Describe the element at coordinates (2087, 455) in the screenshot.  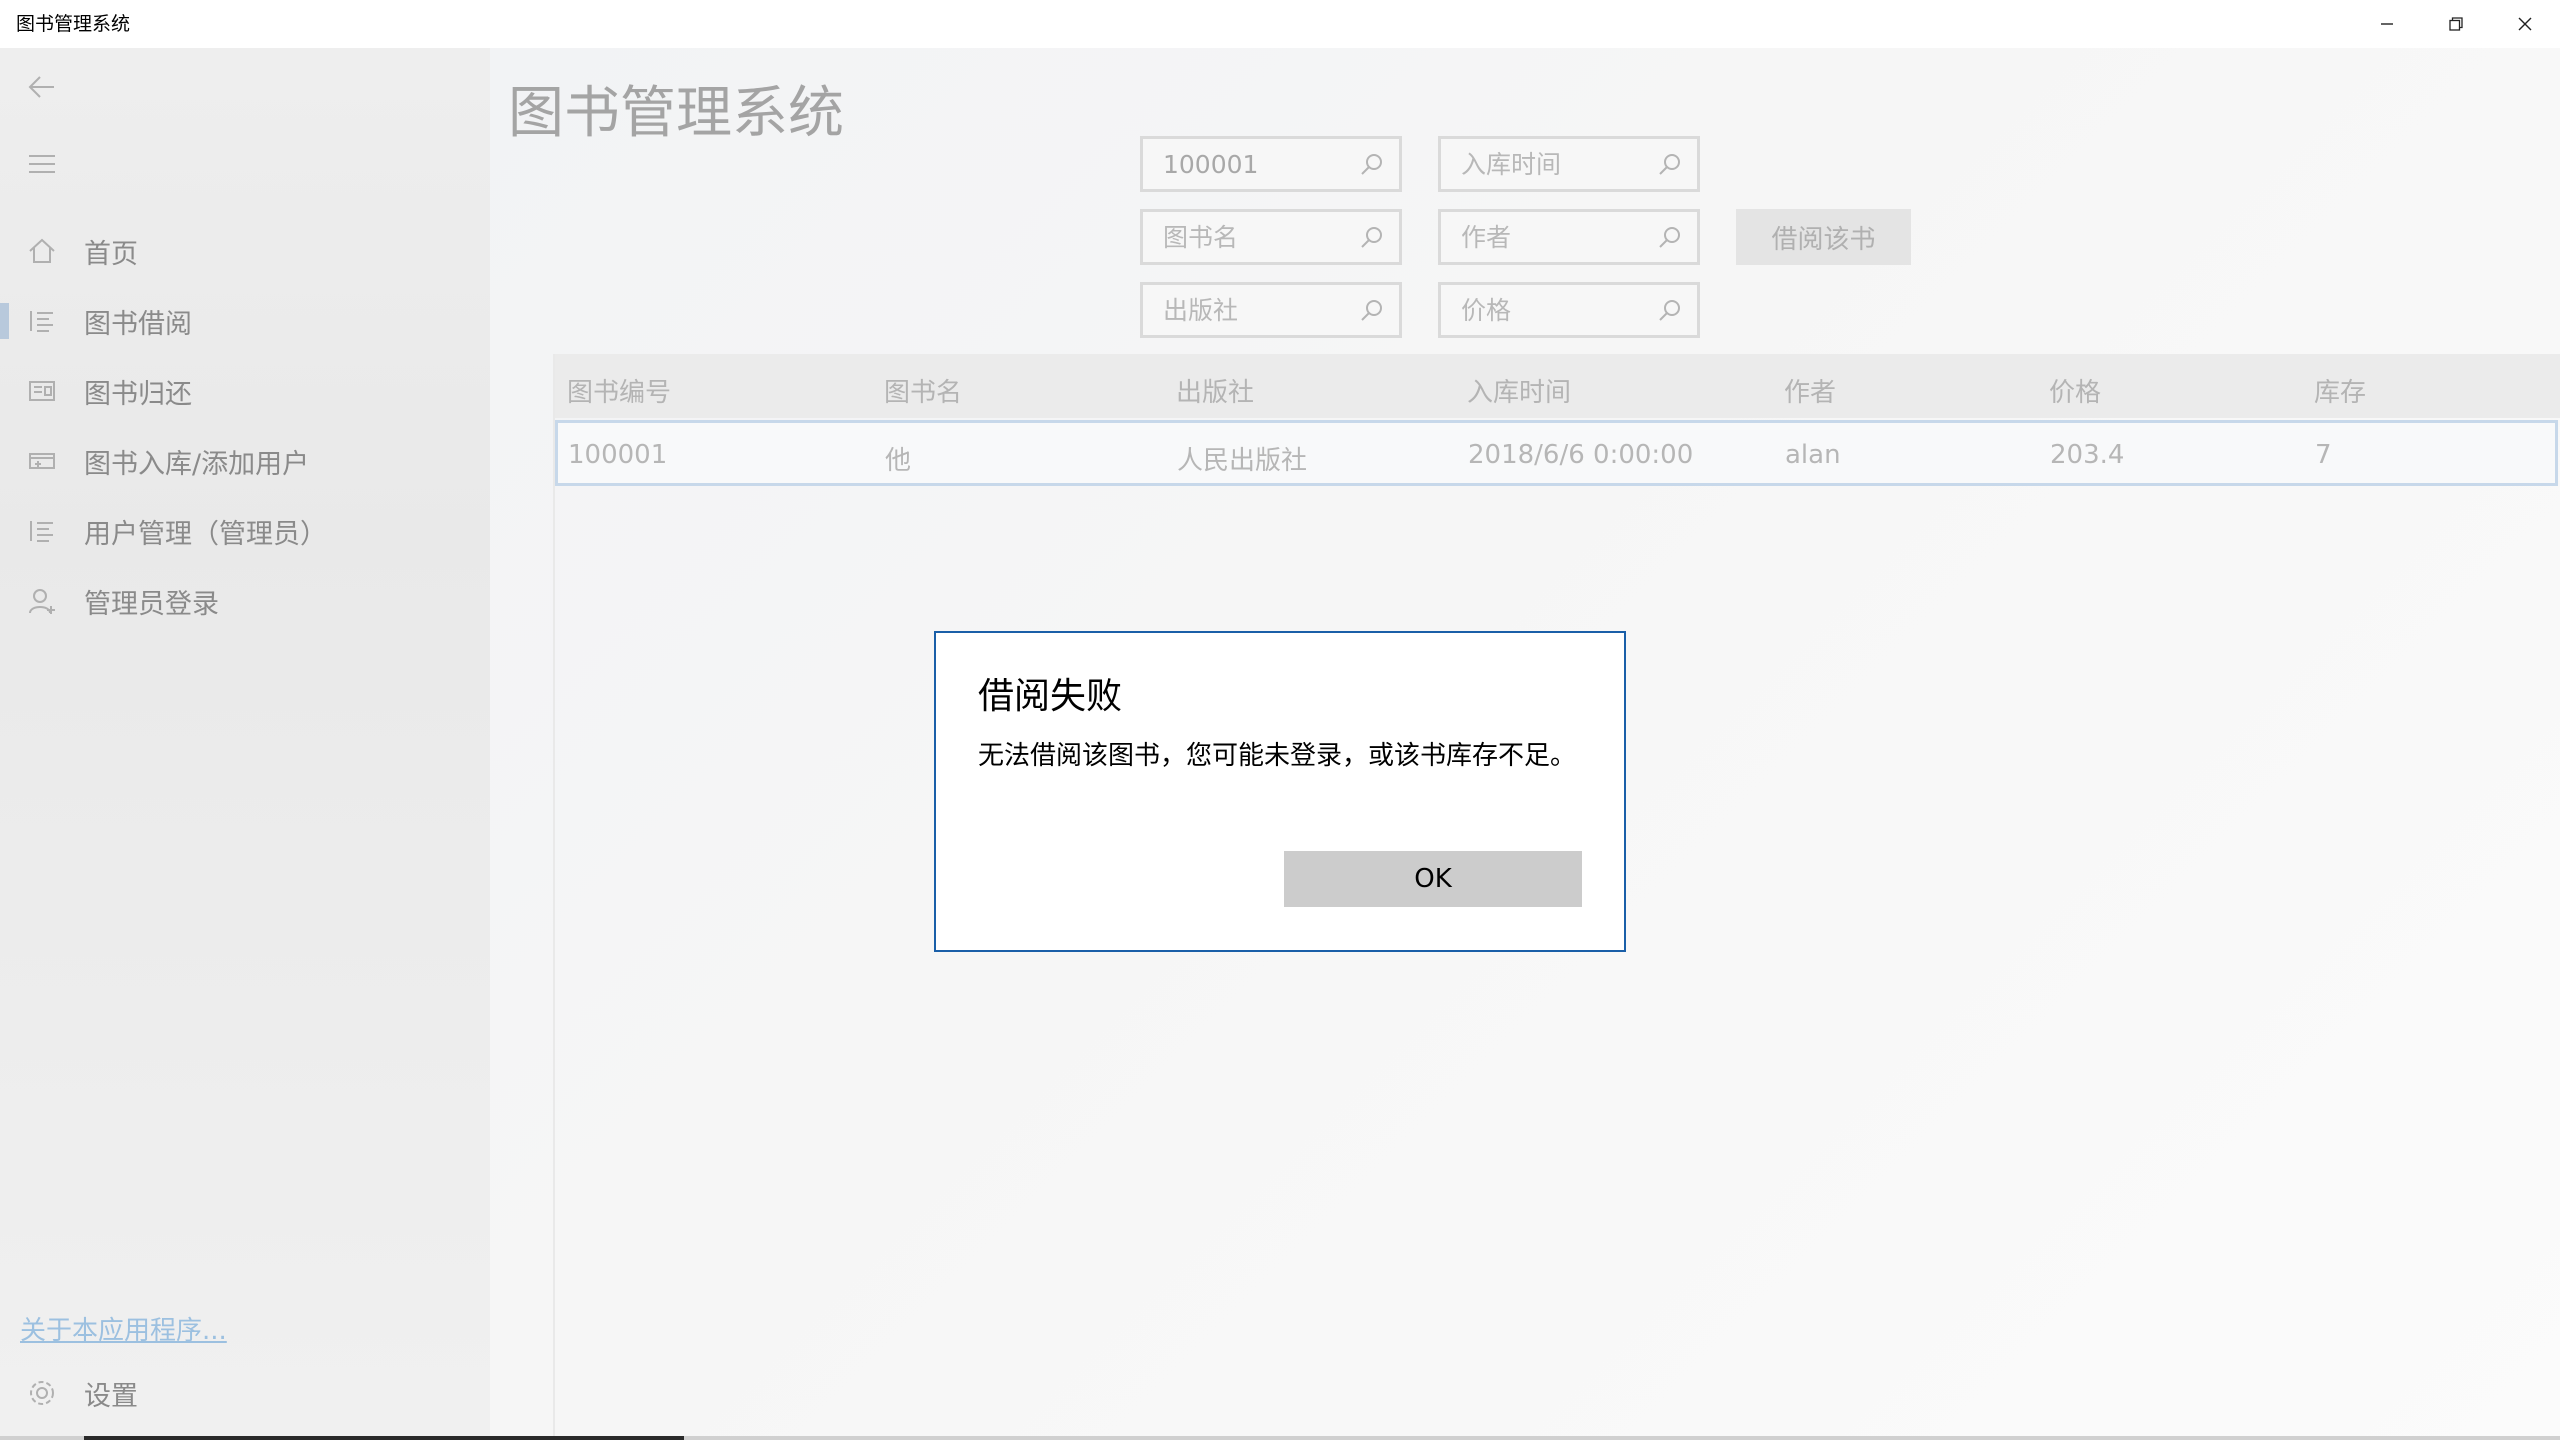
I see `cell-price: 203.4` at that location.